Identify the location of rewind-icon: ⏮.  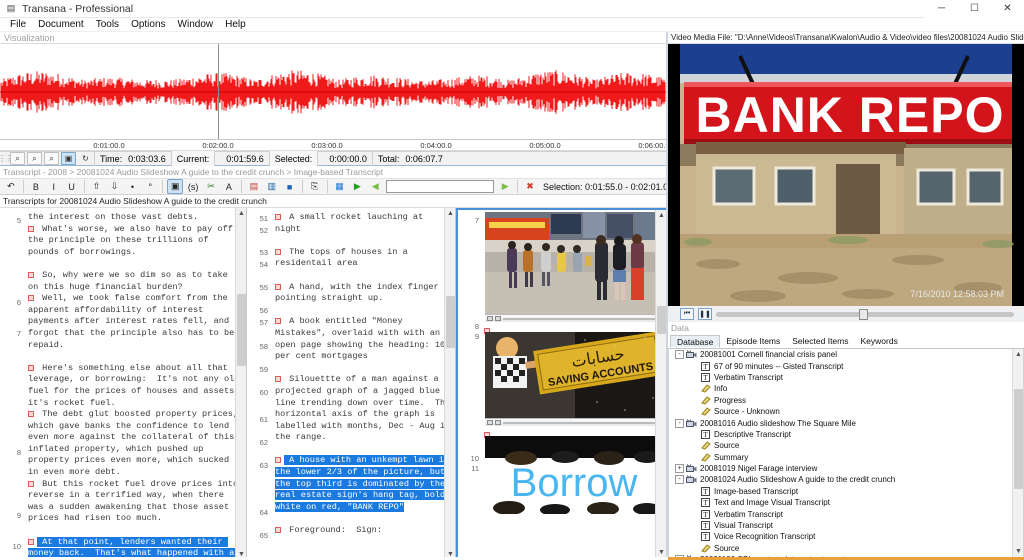
(687, 314).